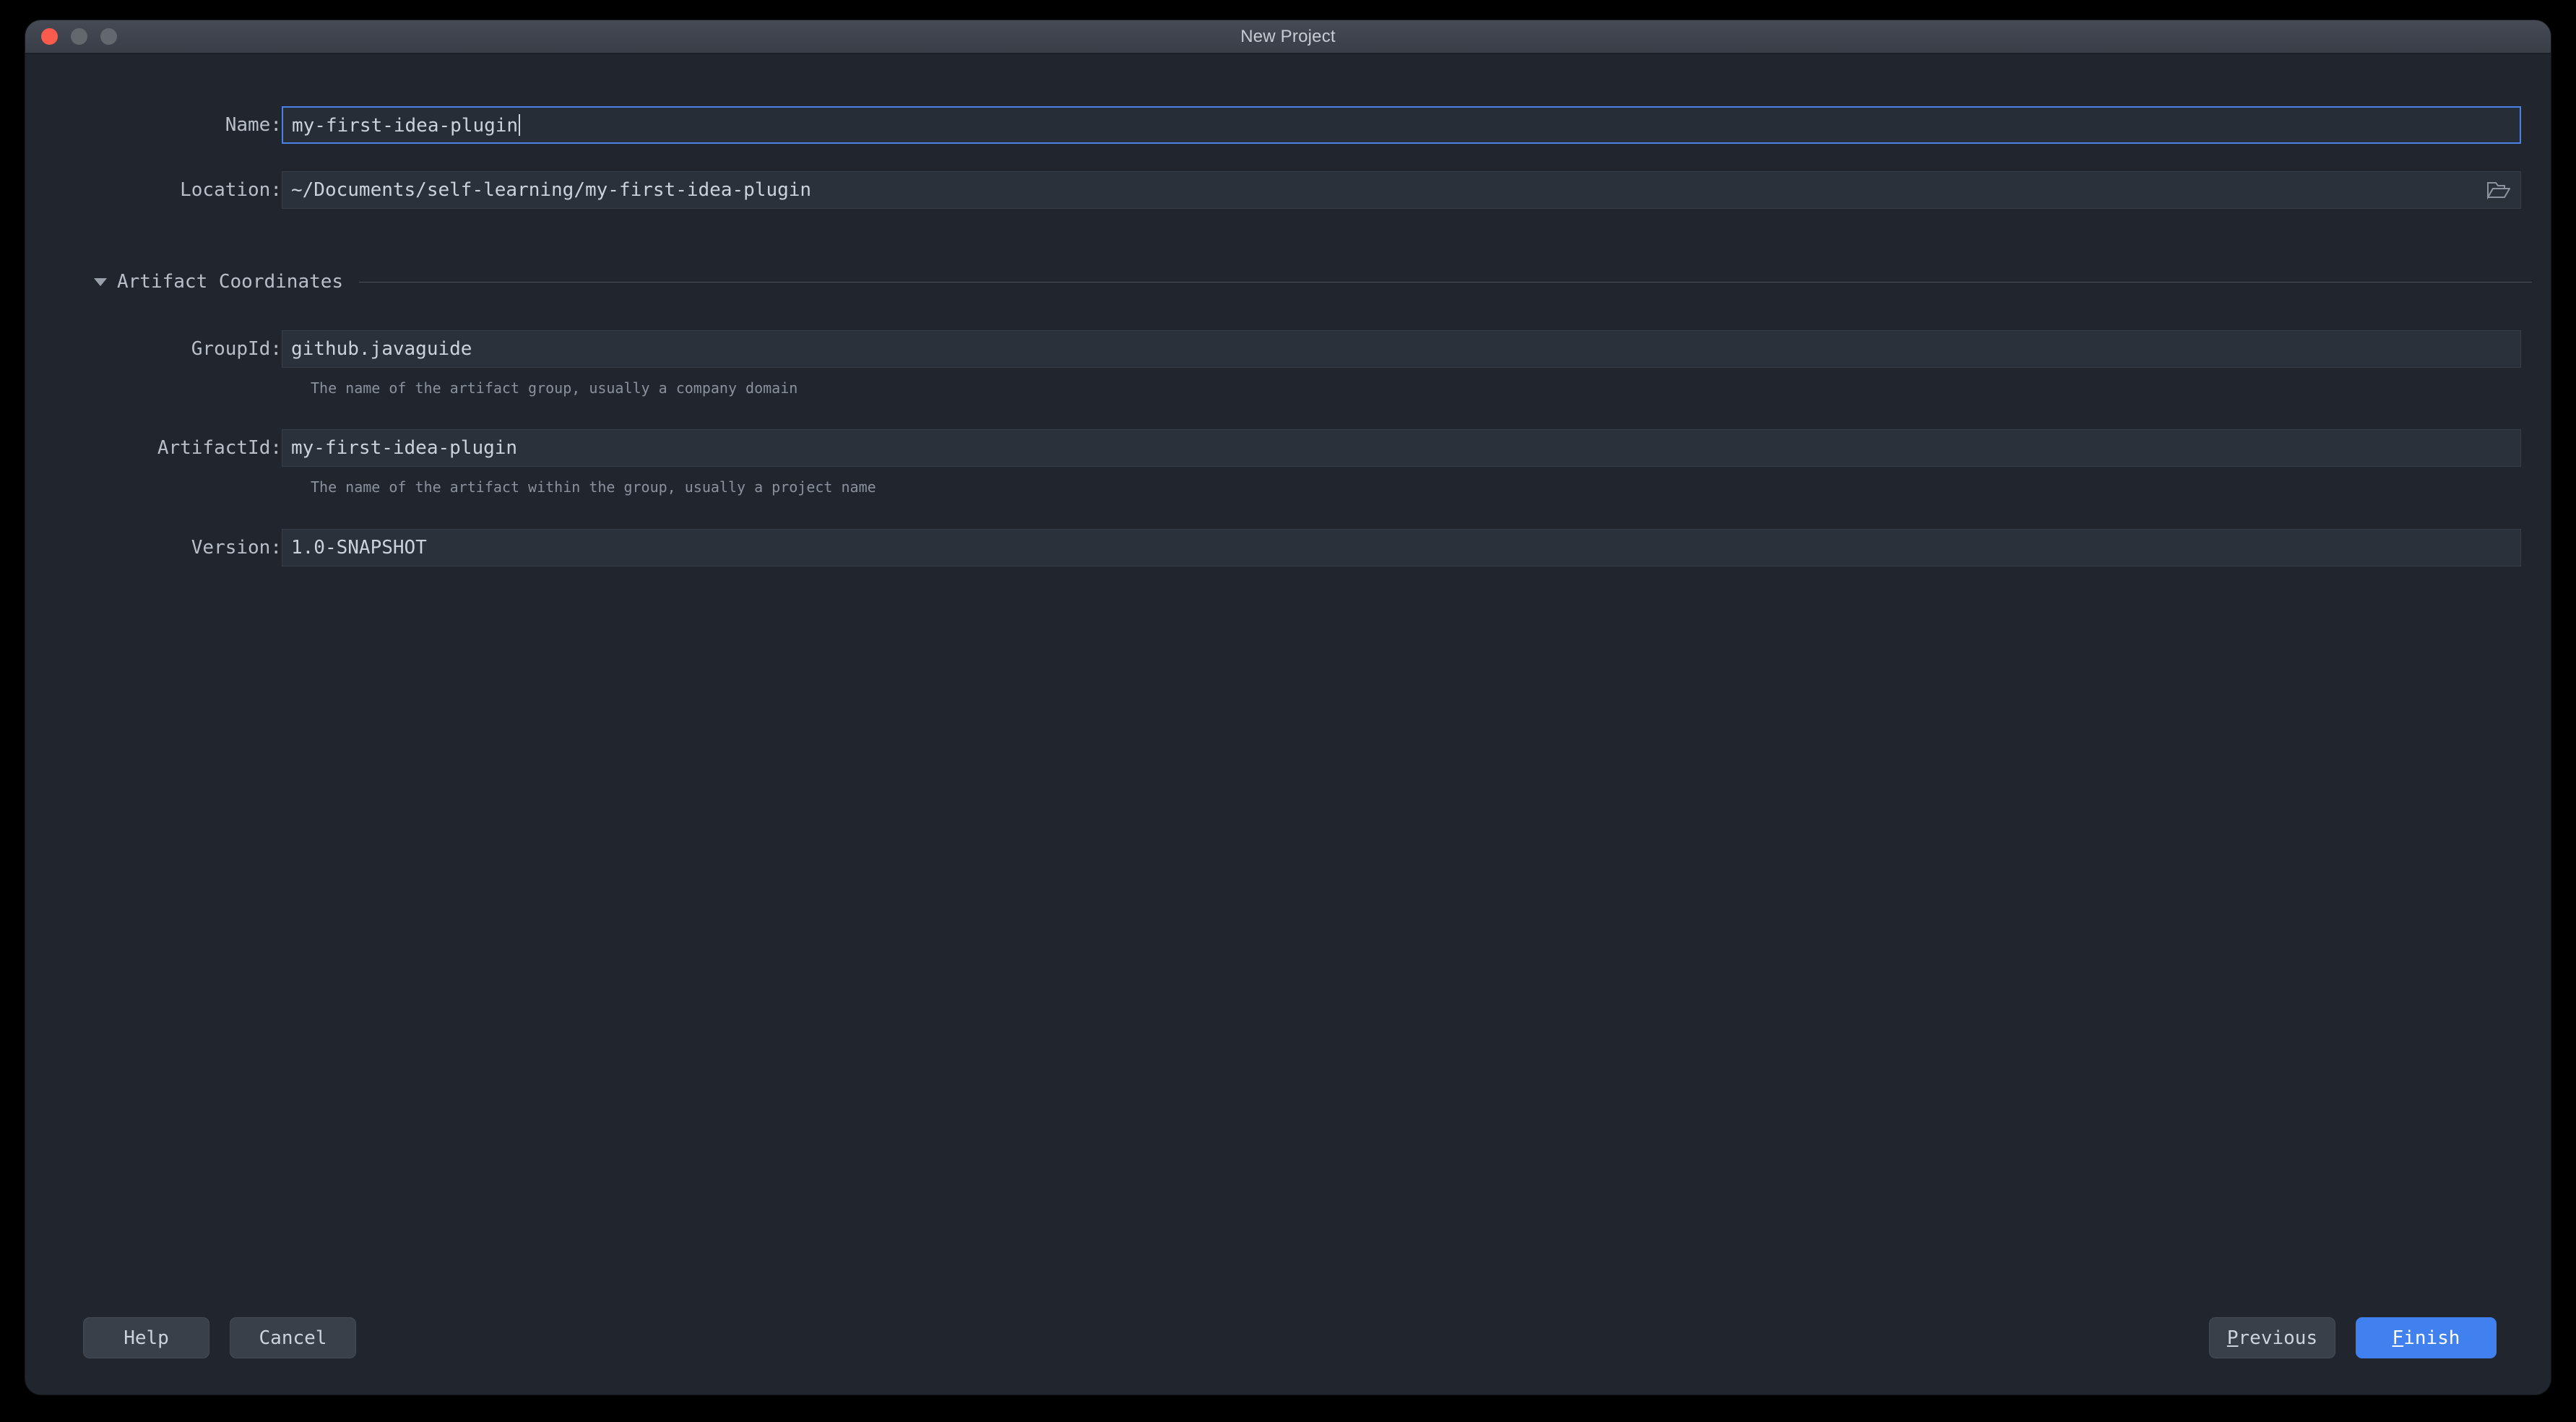  I want to click on finish-button-mnemonic: F, so click(2398, 1338).